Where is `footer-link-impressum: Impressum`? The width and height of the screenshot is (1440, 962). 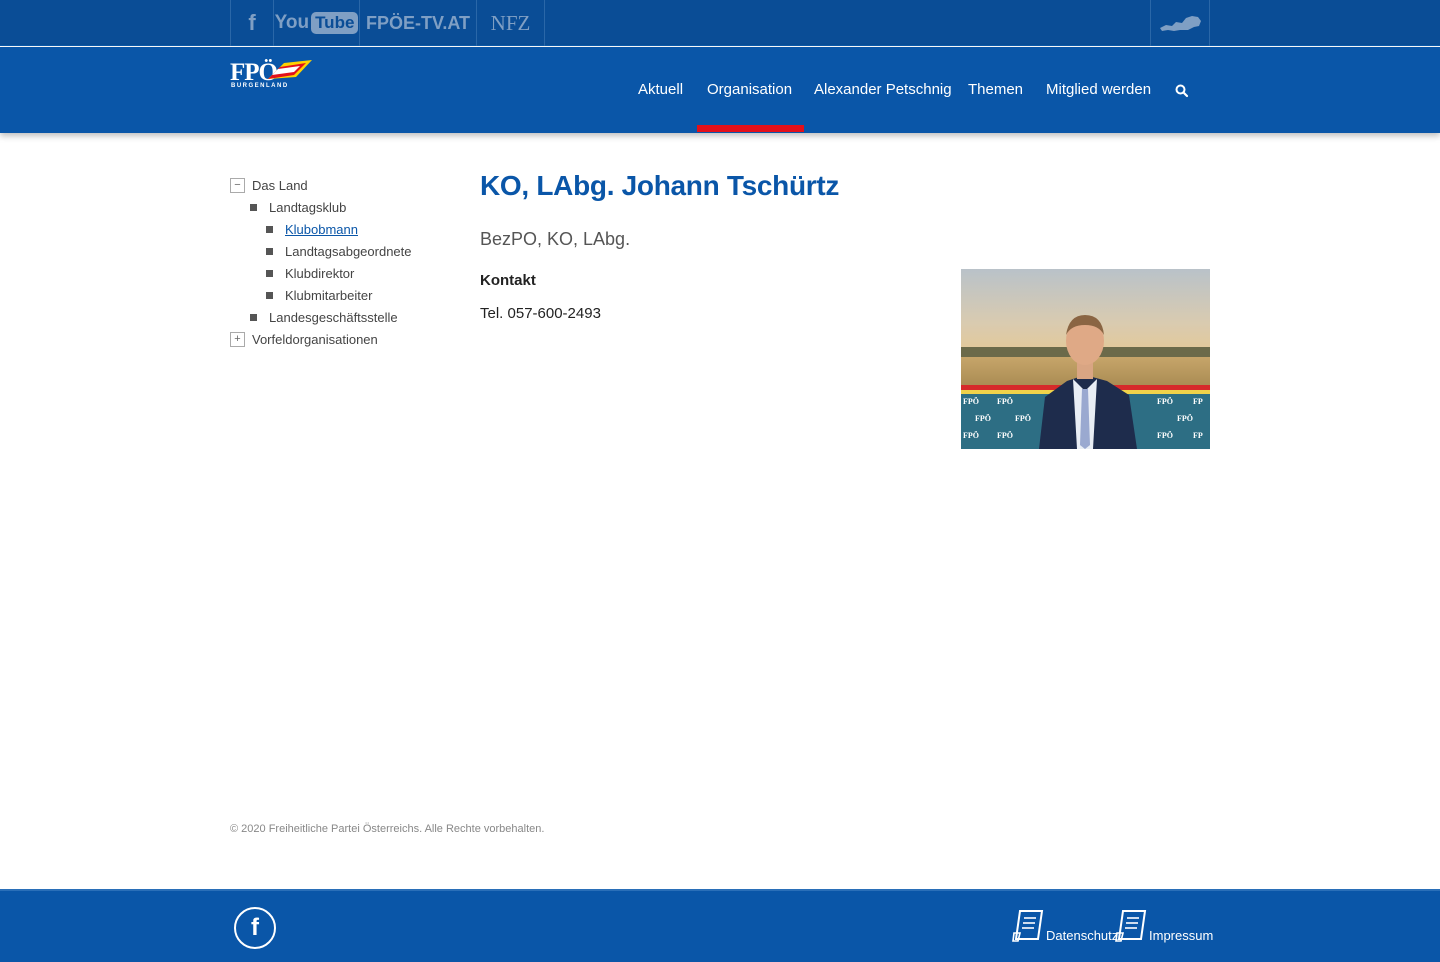
footer-link-impressum: Impressum is located at coordinates (1164, 925).